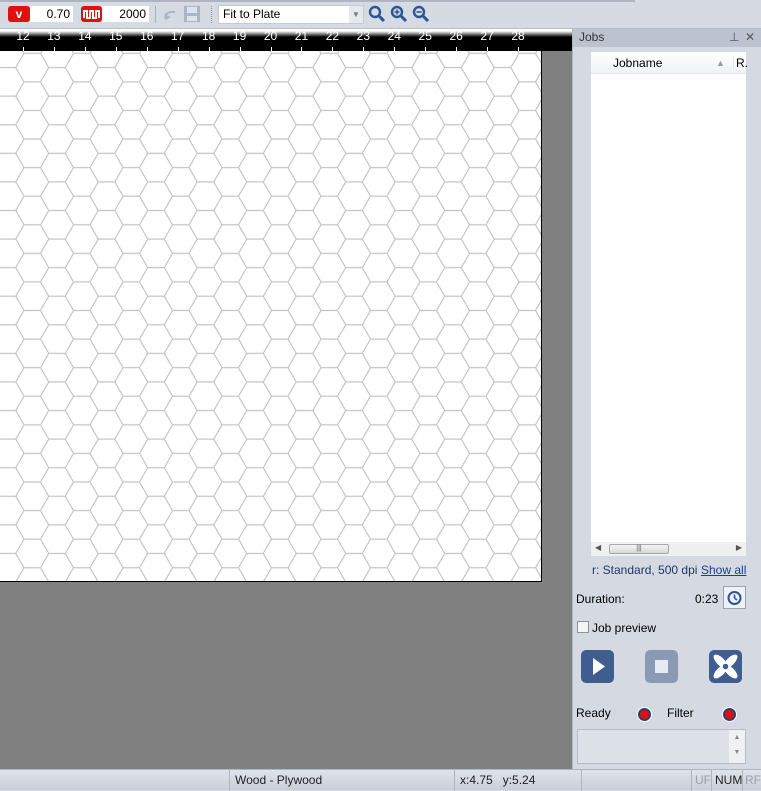  What do you see at coordinates (592, 37) in the screenshot?
I see `jobs-panel-title: Jobs` at bounding box center [592, 37].